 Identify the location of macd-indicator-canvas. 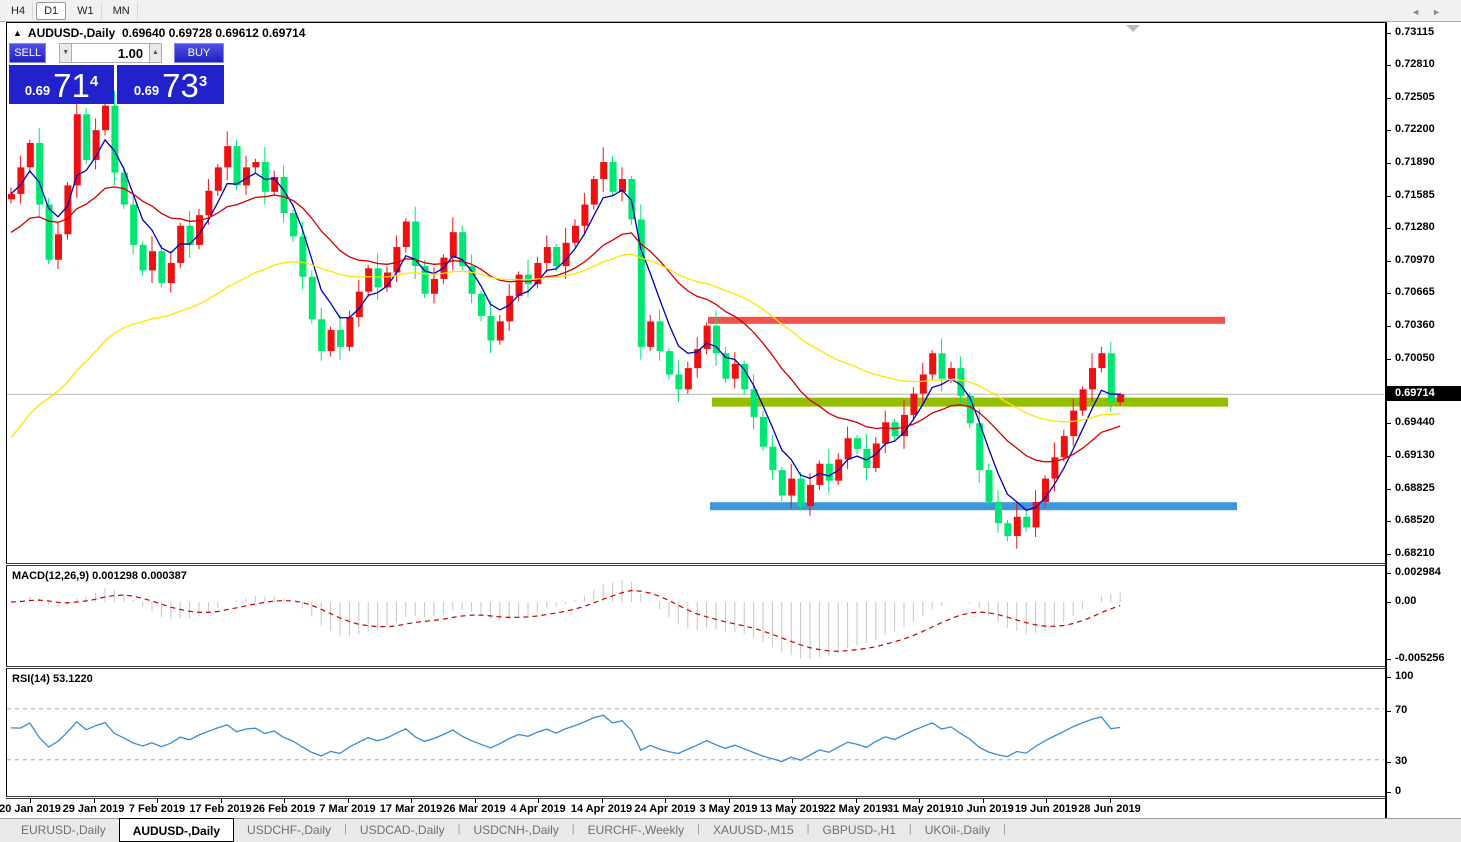
(695, 616).